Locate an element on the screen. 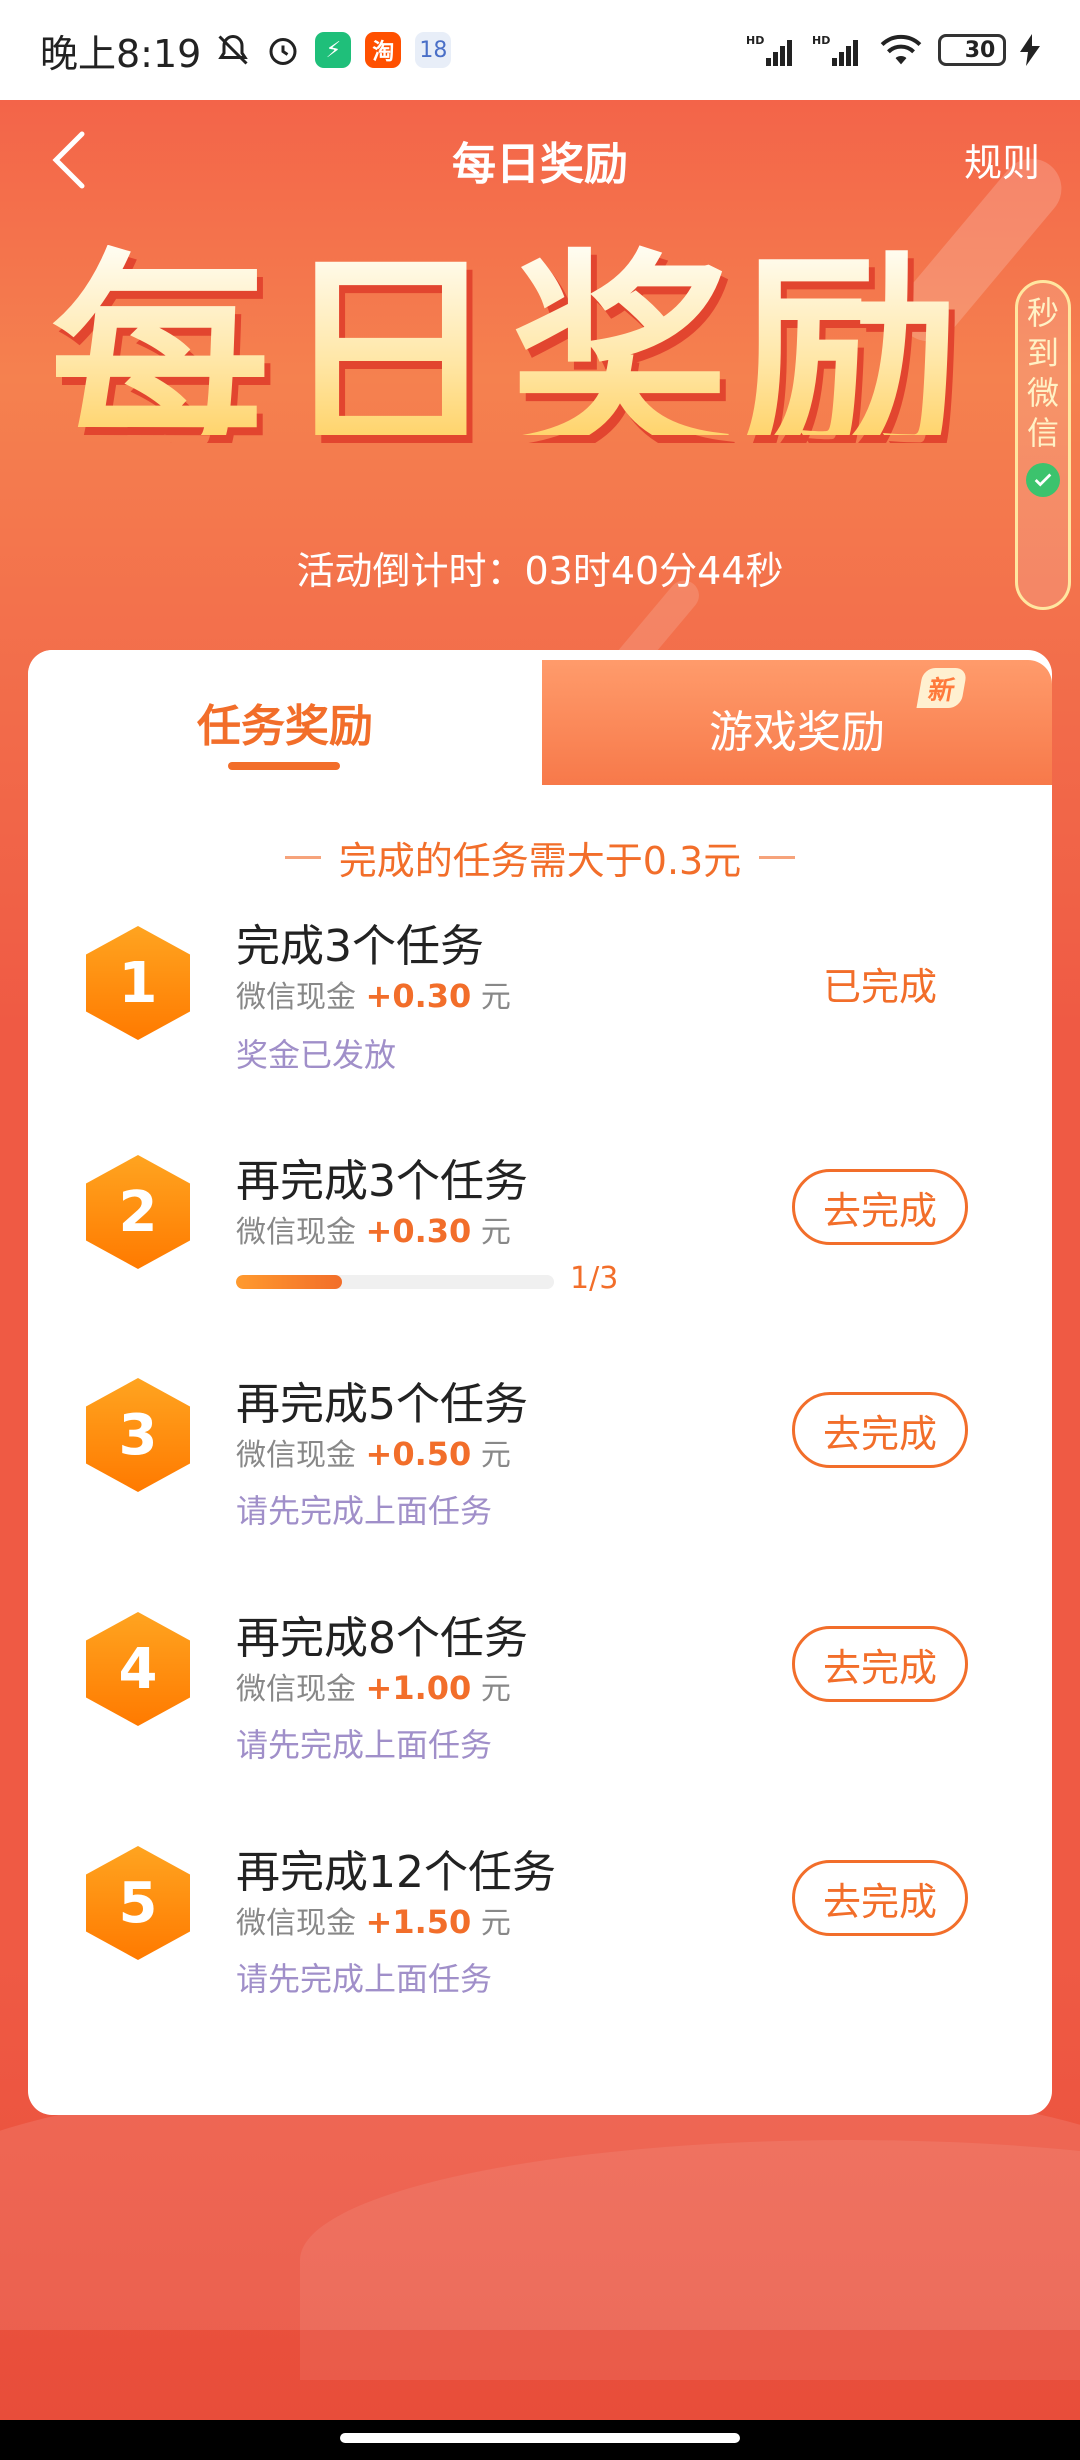  badge-char: 到 is located at coordinates (1042, 353).